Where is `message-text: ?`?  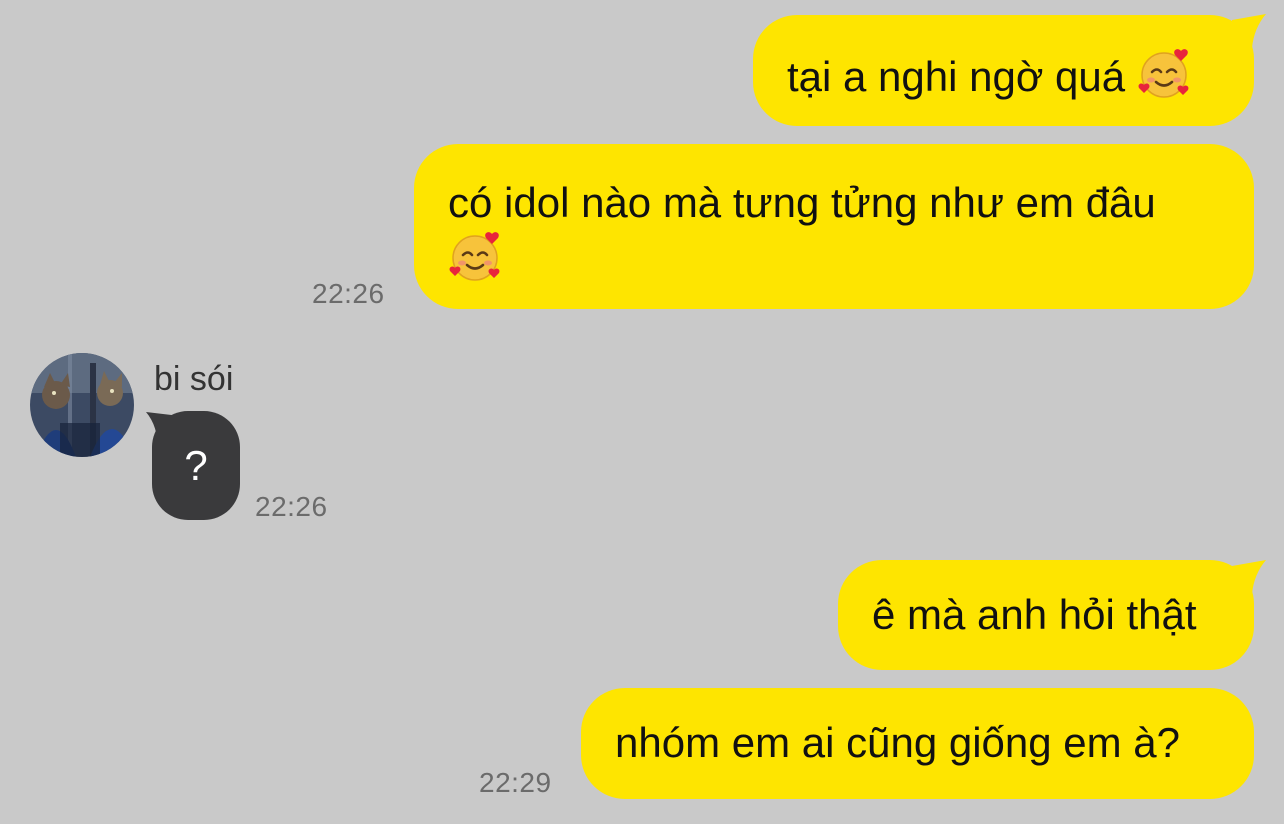 message-text: ? is located at coordinates (196, 465).